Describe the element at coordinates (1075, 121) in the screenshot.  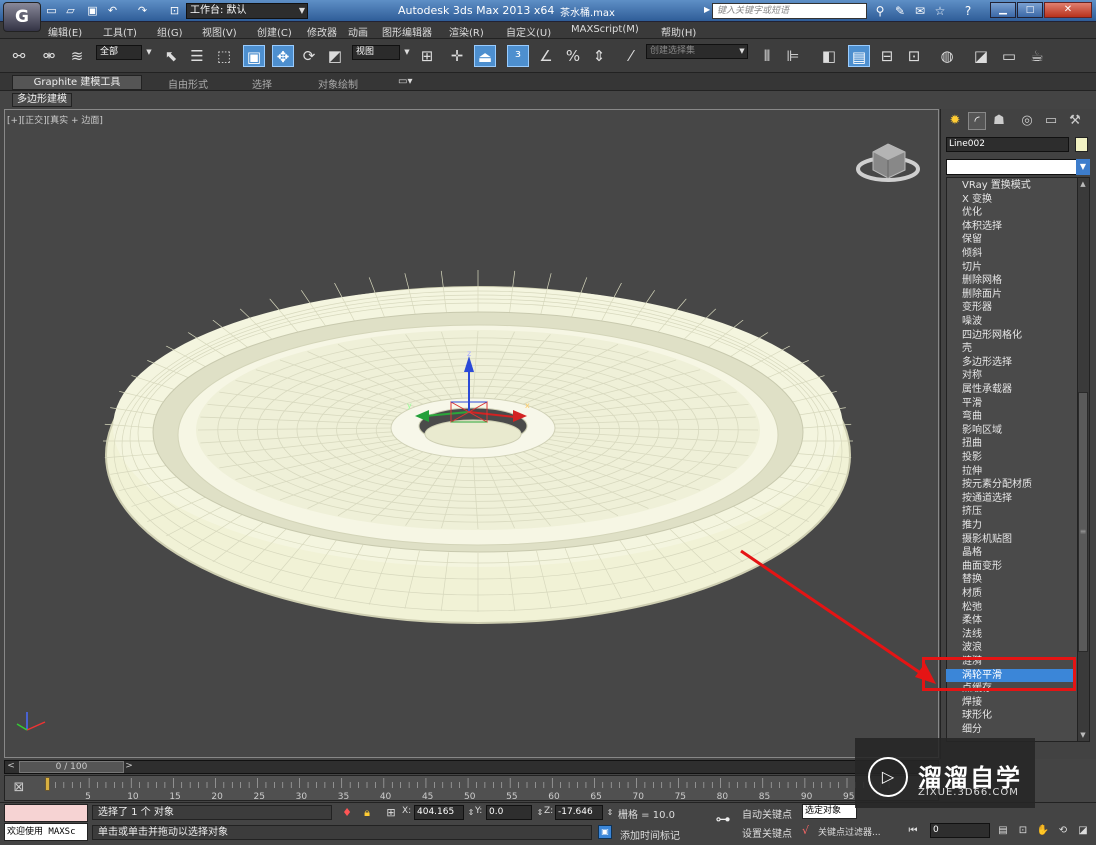
I see `utilities-tab-icon: ⚒` at that location.